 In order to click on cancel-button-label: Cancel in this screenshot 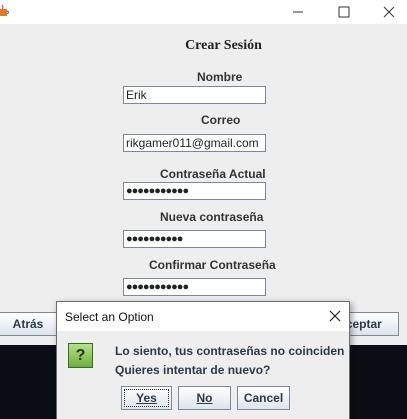, I will do `click(263, 398)`.